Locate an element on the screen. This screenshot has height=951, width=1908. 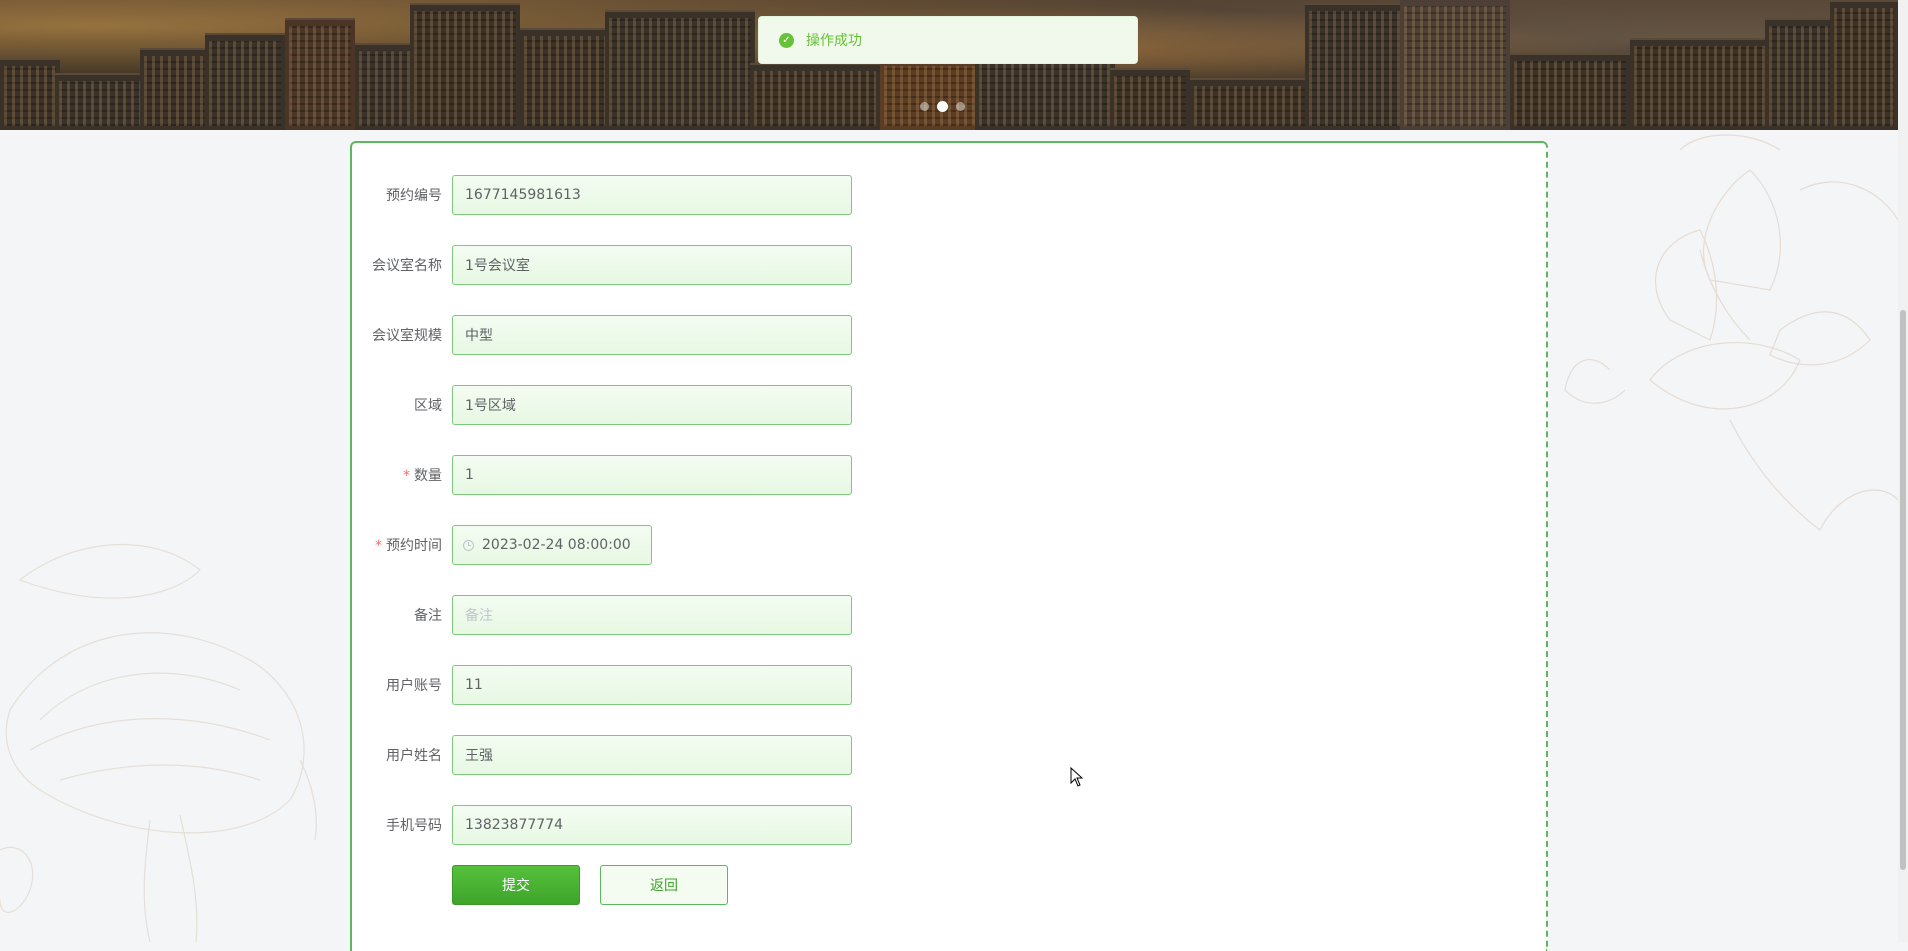
form-row-phone: 手机号码 13823877774 is located at coordinates (602, 825).